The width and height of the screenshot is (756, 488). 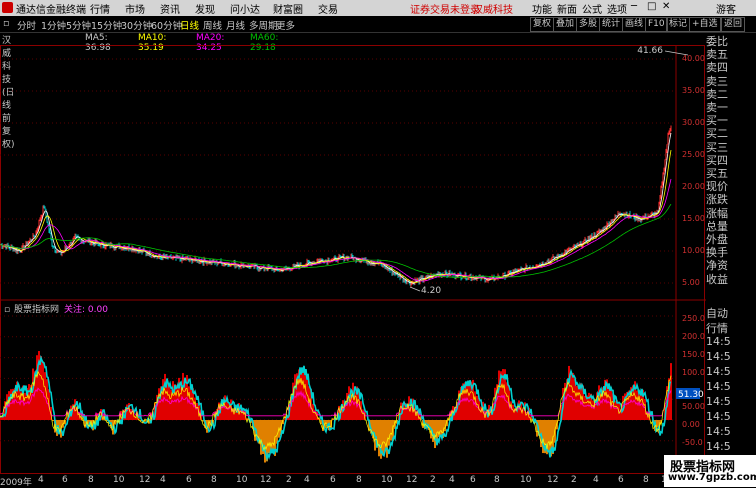 What do you see at coordinates (733, 24) in the screenshot?
I see `back-button: 返回` at bounding box center [733, 24].